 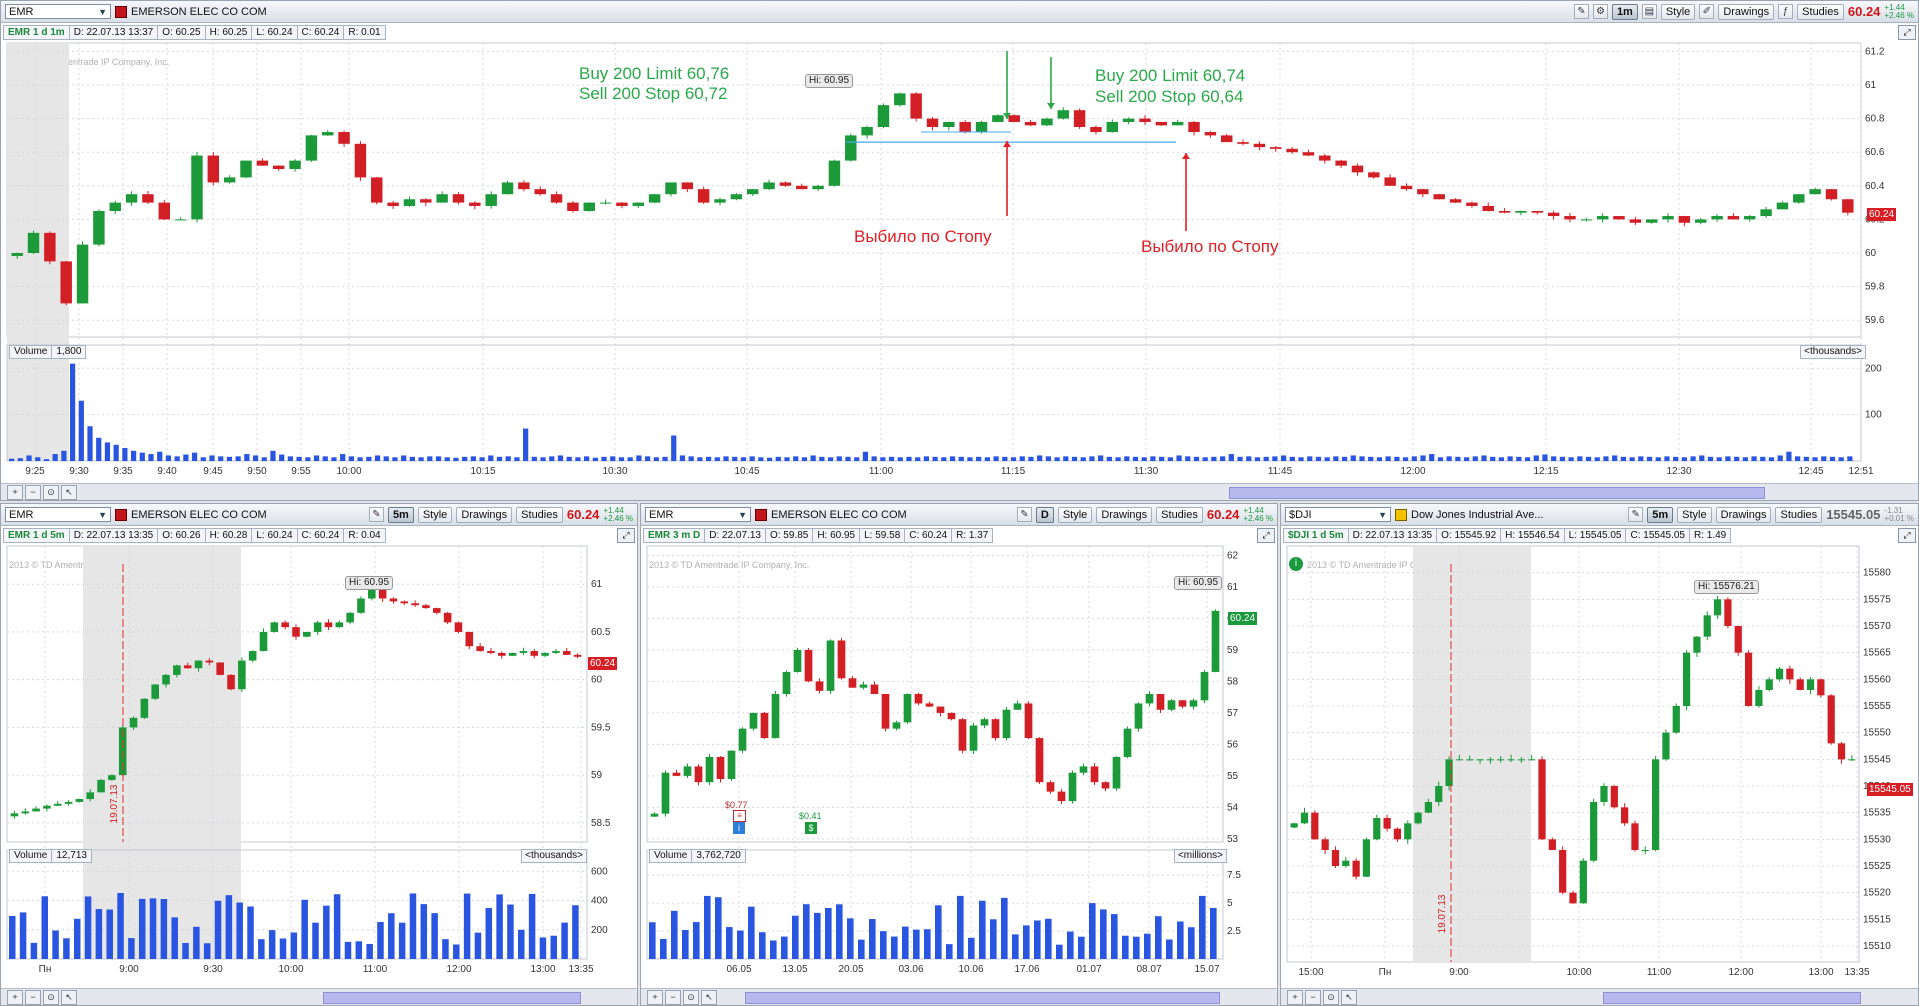 I want to click on last-price: 15545.05, so click(x=1853, y=514).